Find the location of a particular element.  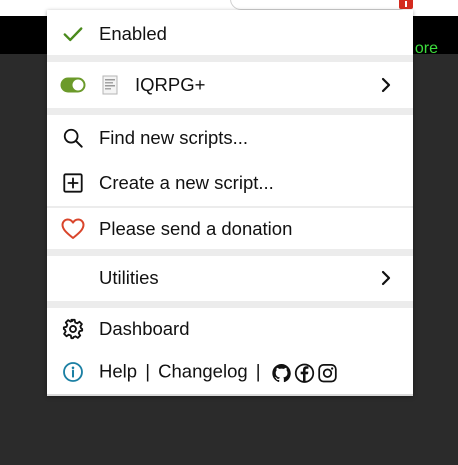

enabled-toggle-item: Enabled is located at coordinates (230, 34).